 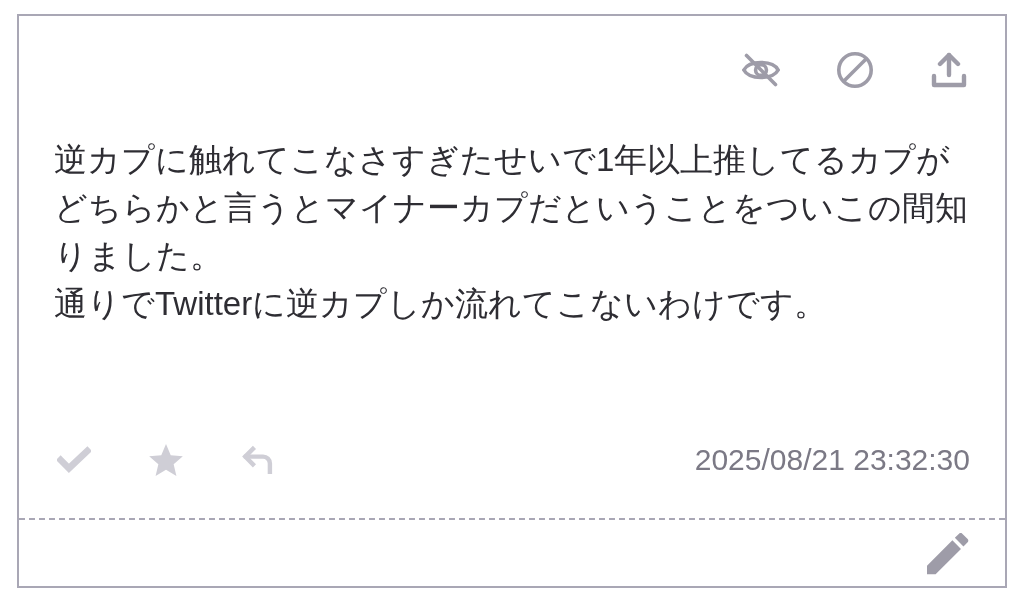 I want to click on star-icon, so click(x=166, y=460).